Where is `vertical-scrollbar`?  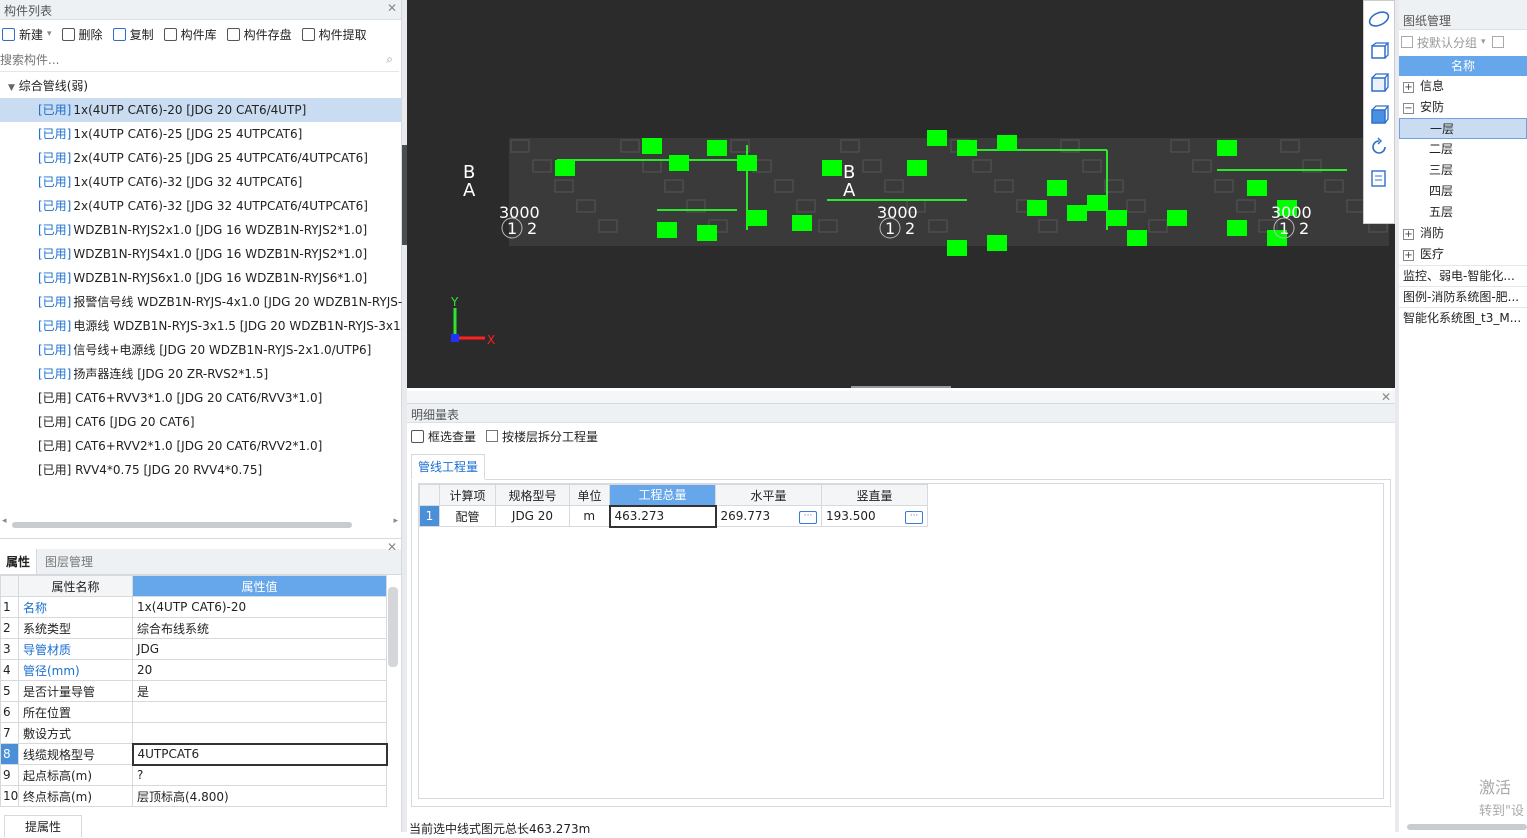
vertical-scrollbar is located at coordinates (393, 627).